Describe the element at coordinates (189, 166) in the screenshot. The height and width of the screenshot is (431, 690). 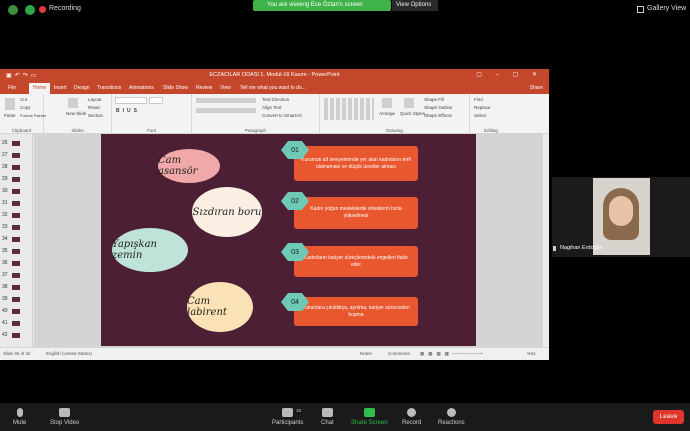
I see `oval-glass-elevator: Cam asansör` at that location.